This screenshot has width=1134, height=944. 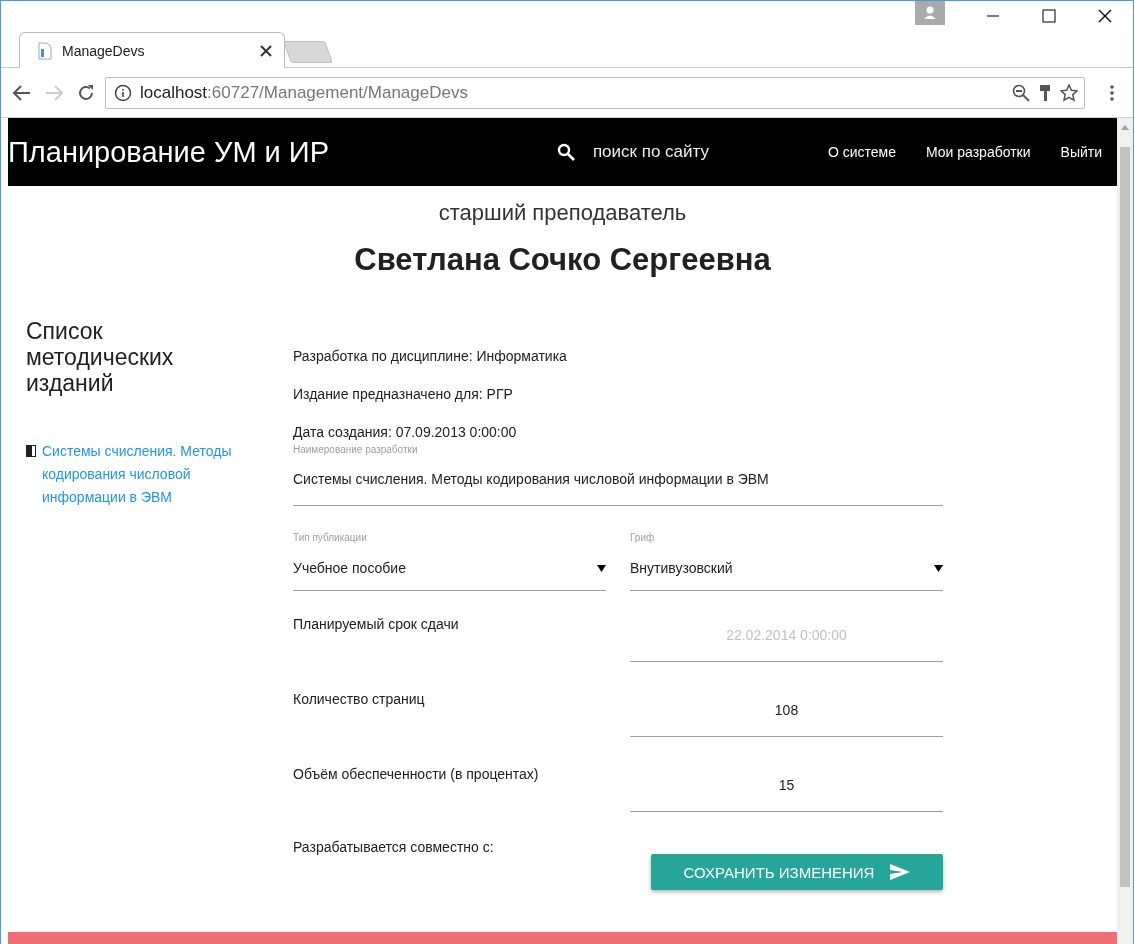 What do you see at coordinates (562, 213) in the screenshot?
I see `job-title: старший преподаватель` at bounding box center [562, 213].